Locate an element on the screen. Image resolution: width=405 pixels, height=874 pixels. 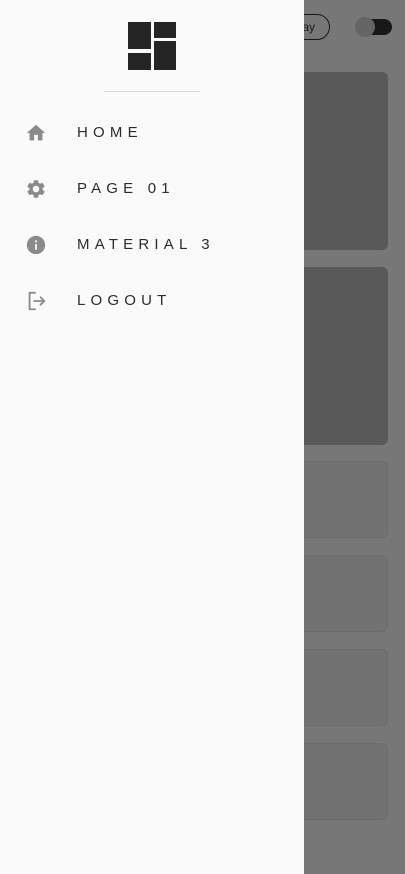
gear-icon is located at coordinates (36, 189).